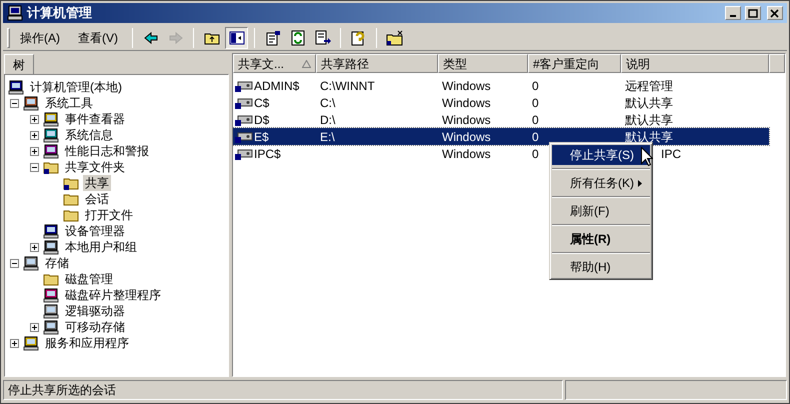  I want to click on maximize-icon, so click(753, 13).